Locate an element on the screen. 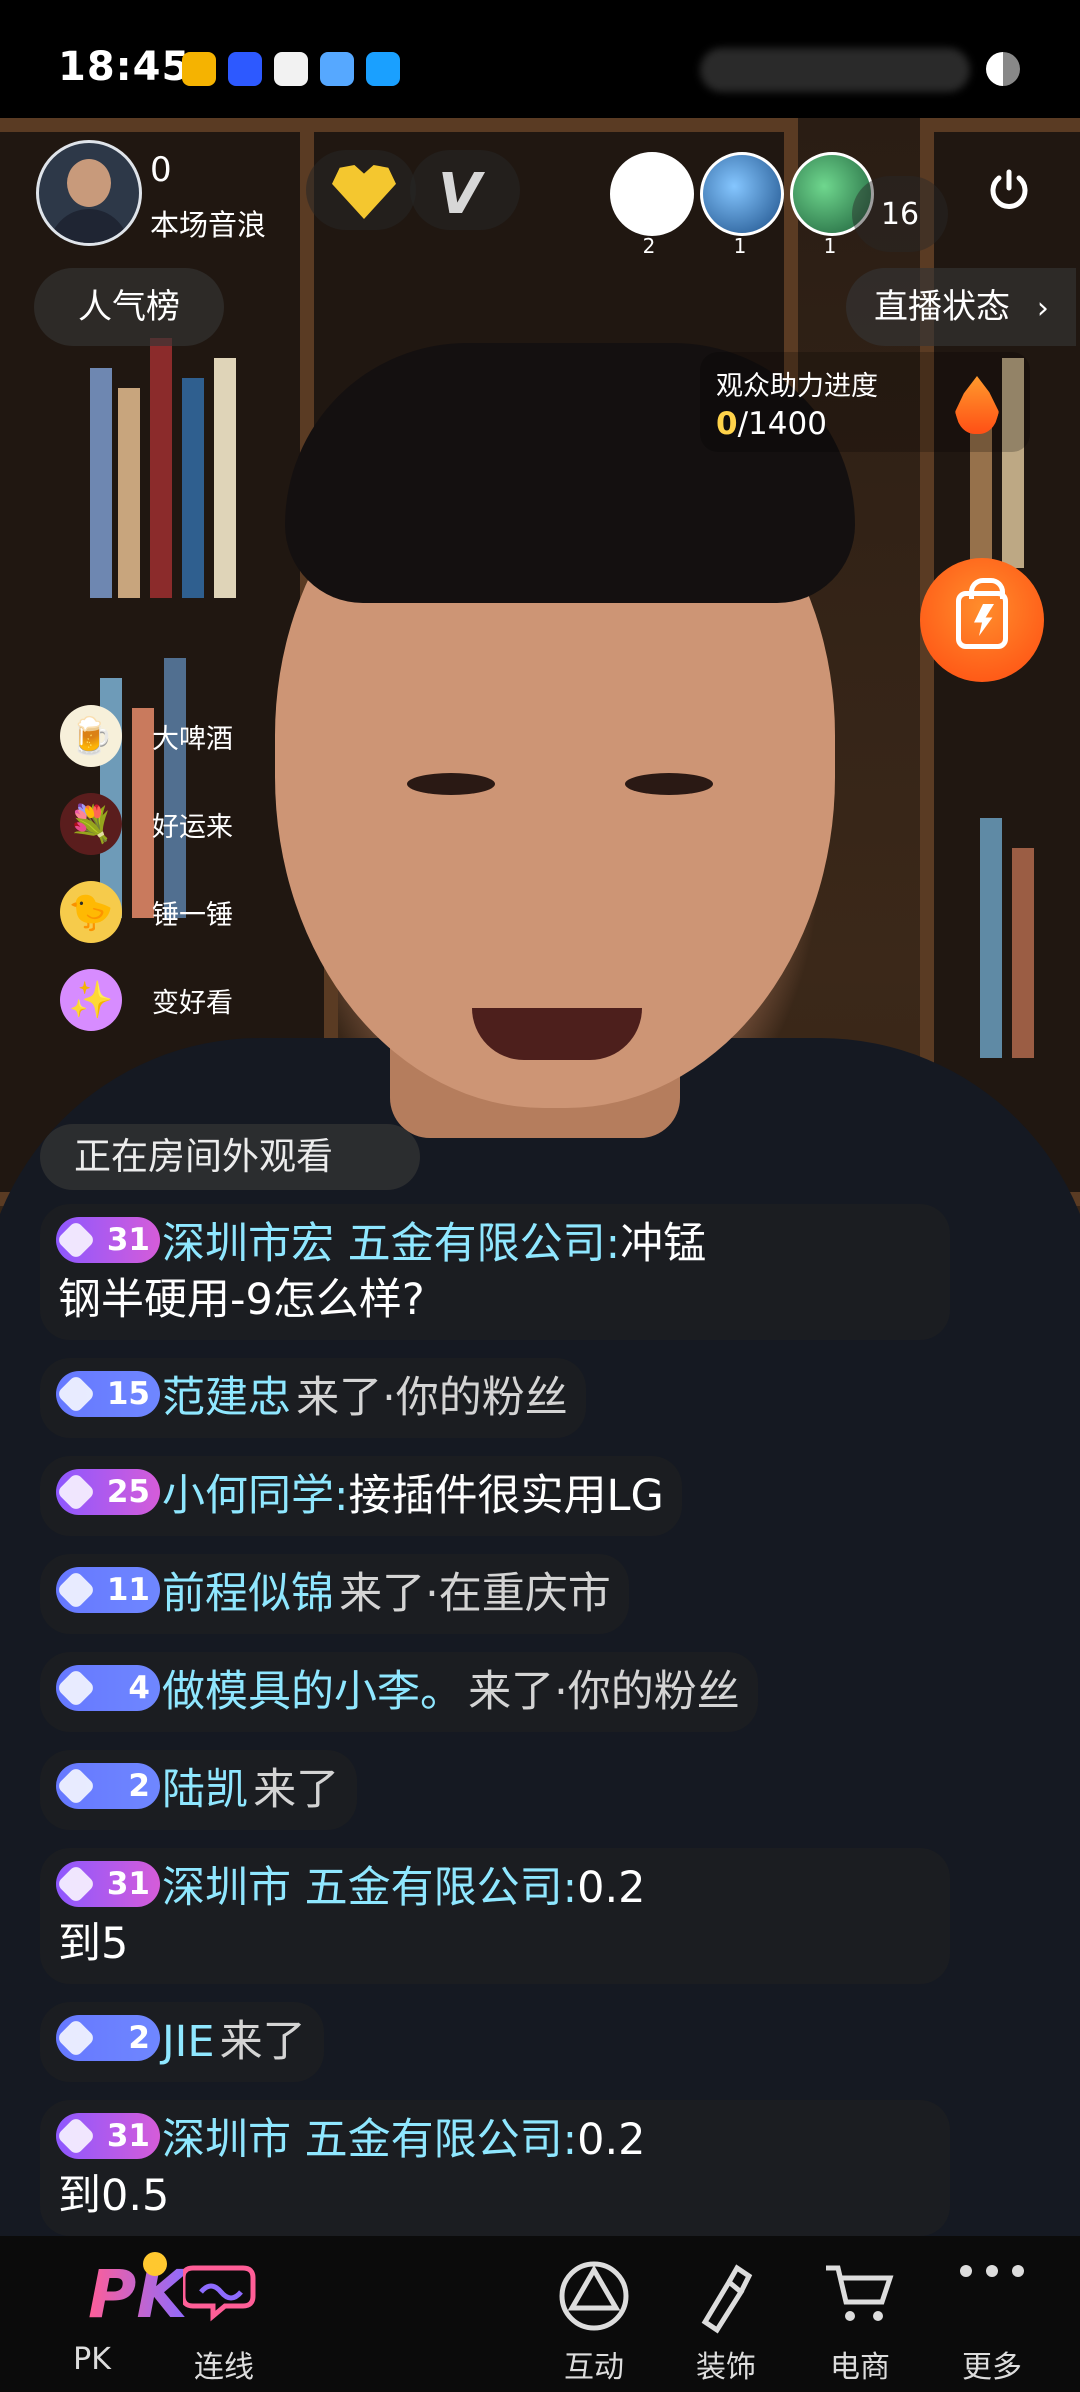  chat-text: 接插件很实用LG is located at coordinates (506, 1496).